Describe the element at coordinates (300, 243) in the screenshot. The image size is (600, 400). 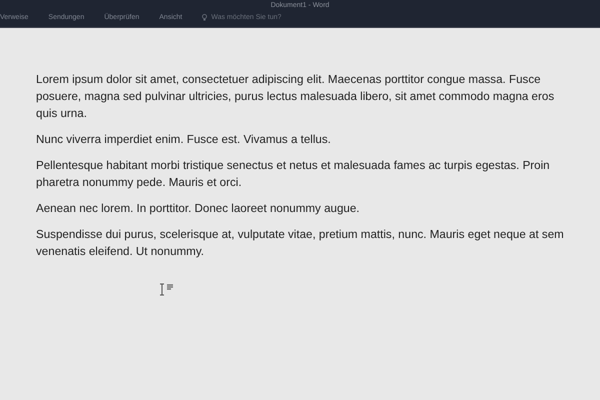
I see `paragraph: Suspendisse dui purus, scelerisque at, vulputate vitae, pretium mattis, nunc. Mauris eget neque at sem venenatis eleifend. Ut nonummy.` at that location.